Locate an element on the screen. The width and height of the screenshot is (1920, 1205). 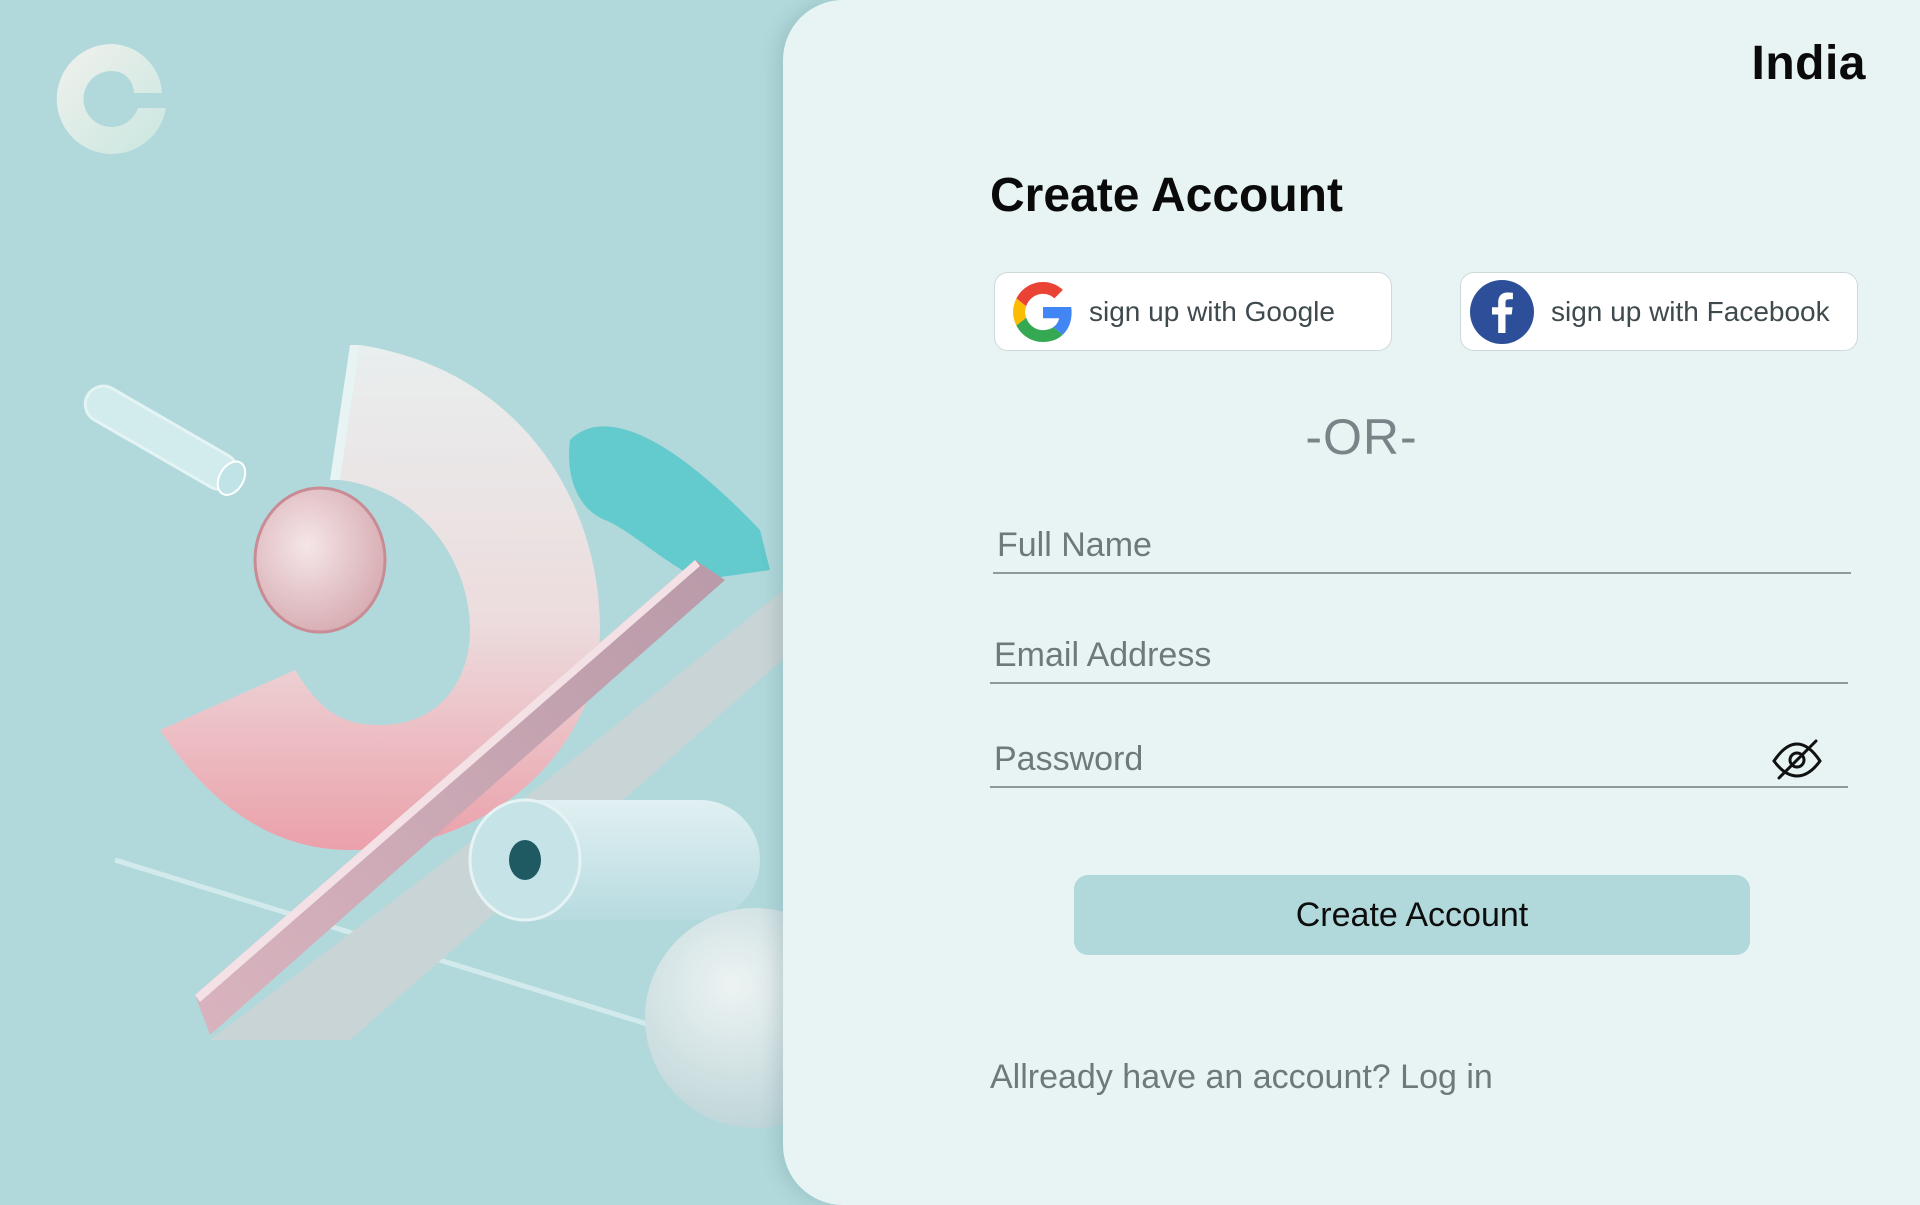
google-signup-button: sign up with Google is located at coordinates (1193, 311).